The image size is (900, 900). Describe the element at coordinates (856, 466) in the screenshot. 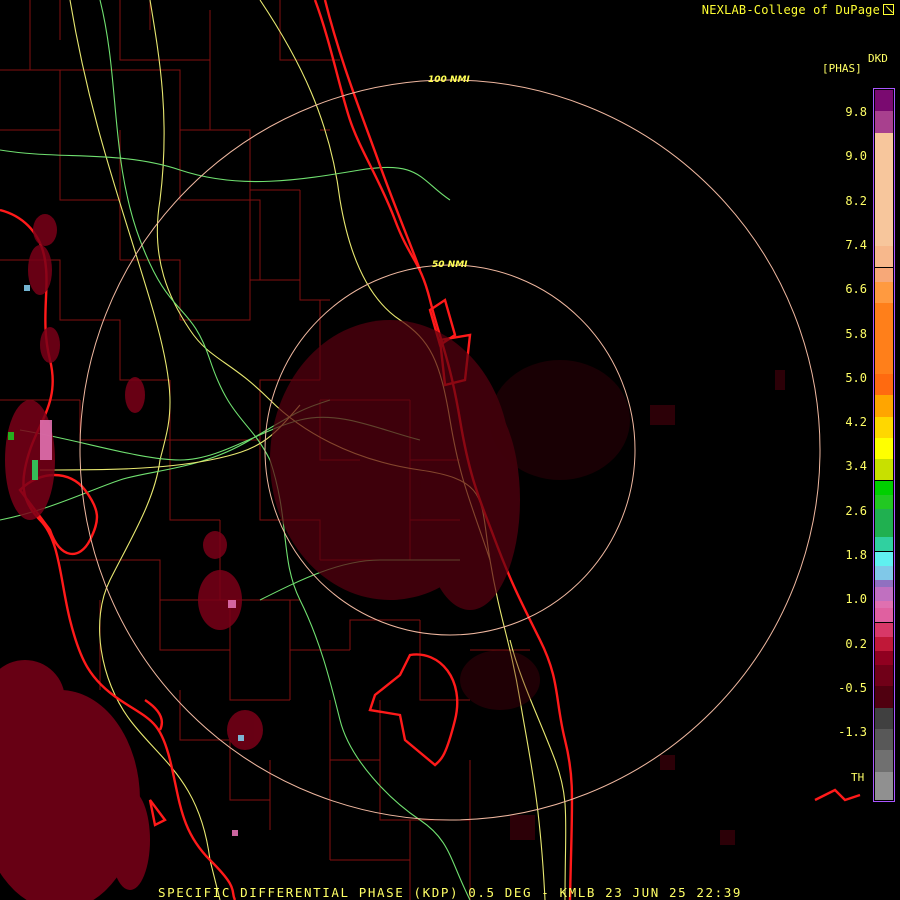

I see `color-scale-tick: 3.4` at that location.